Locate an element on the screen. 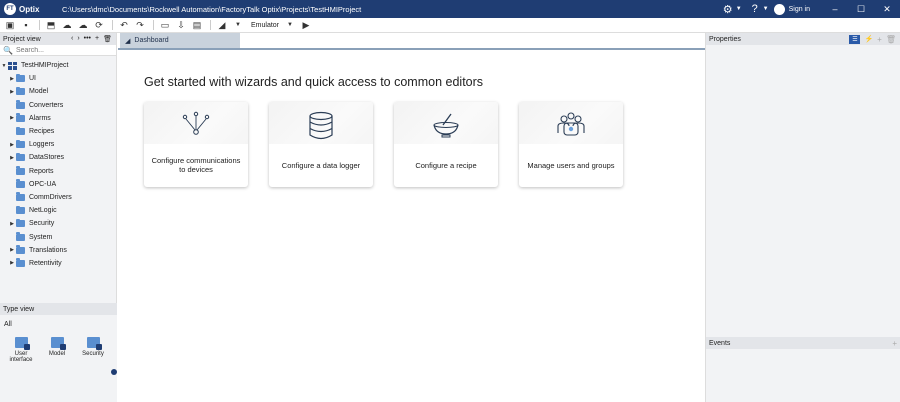 This screenshot has height=402, width=900. folder-icon: ▭ is located at coordinates (165, 25).